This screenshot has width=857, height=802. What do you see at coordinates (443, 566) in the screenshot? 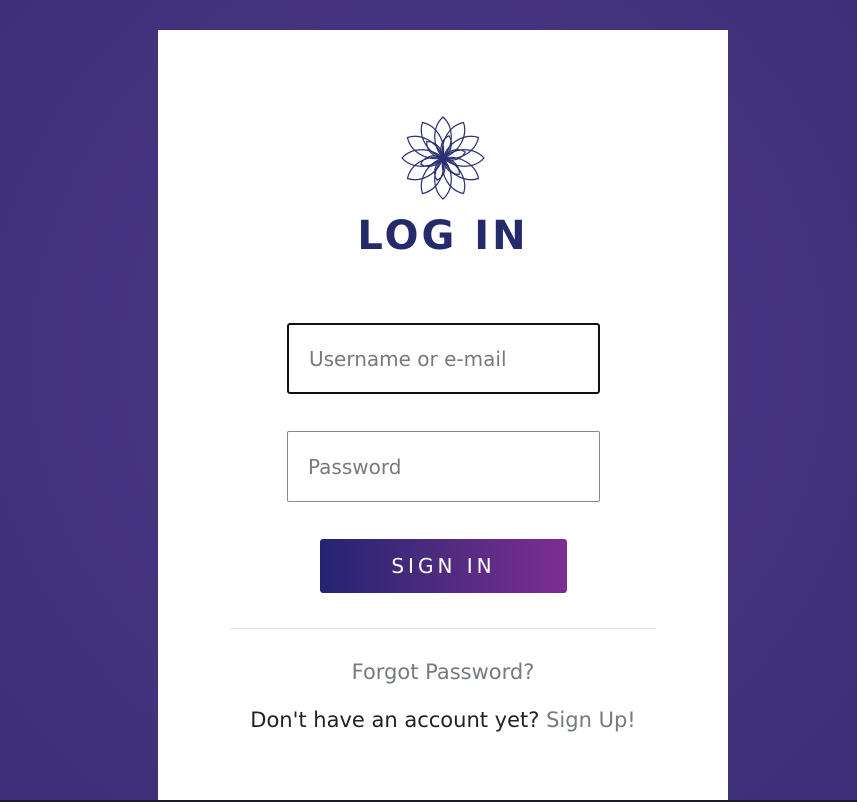
I see `sign-in-button: SIGN IN` at bounding box center [443, 566].